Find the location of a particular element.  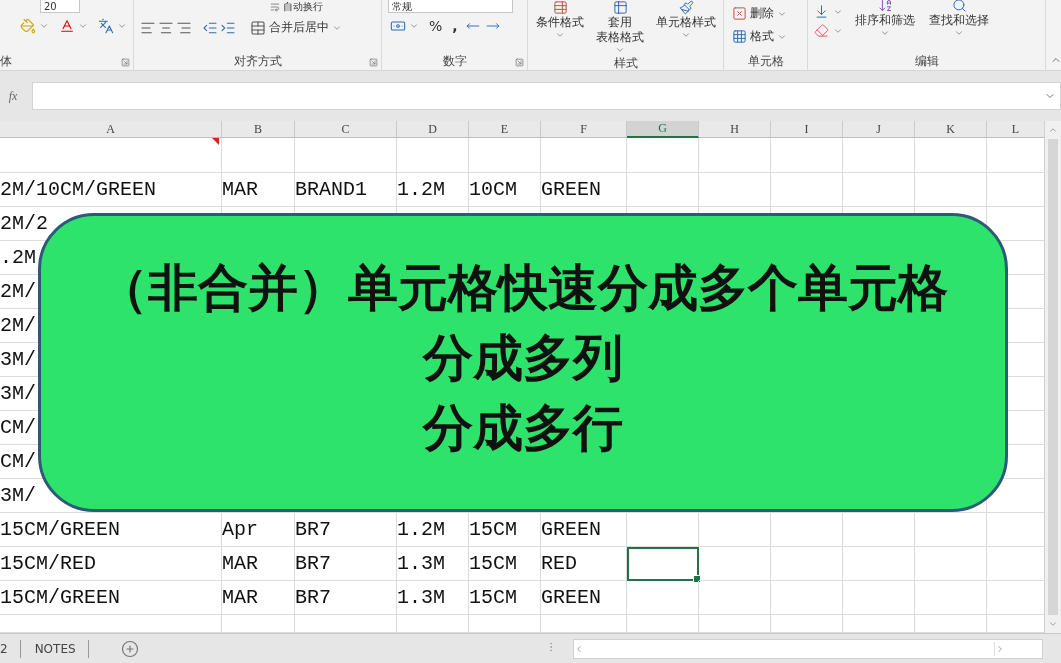

group-label: 体 is located at coordinates (6, 61).